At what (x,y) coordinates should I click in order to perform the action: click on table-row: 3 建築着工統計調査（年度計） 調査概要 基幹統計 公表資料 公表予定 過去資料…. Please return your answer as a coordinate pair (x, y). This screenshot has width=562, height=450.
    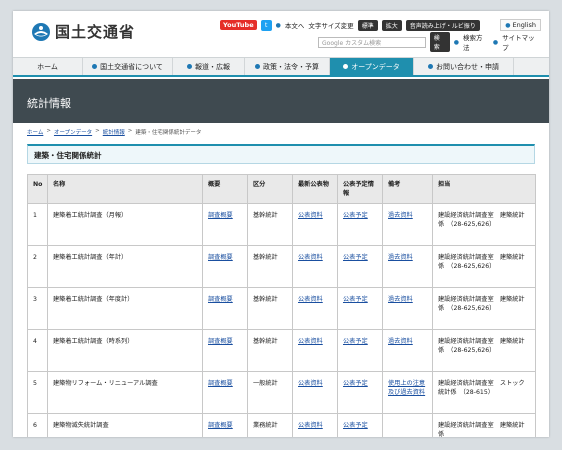
    Looking at the image, I should click on (281, 308).